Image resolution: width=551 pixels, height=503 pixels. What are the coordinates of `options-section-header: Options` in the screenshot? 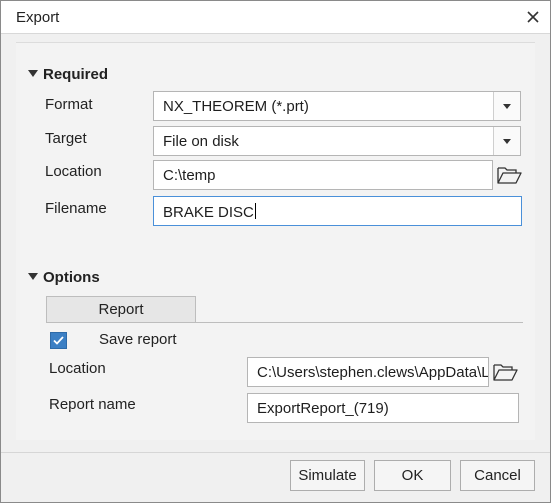 It's located at (64, 277).